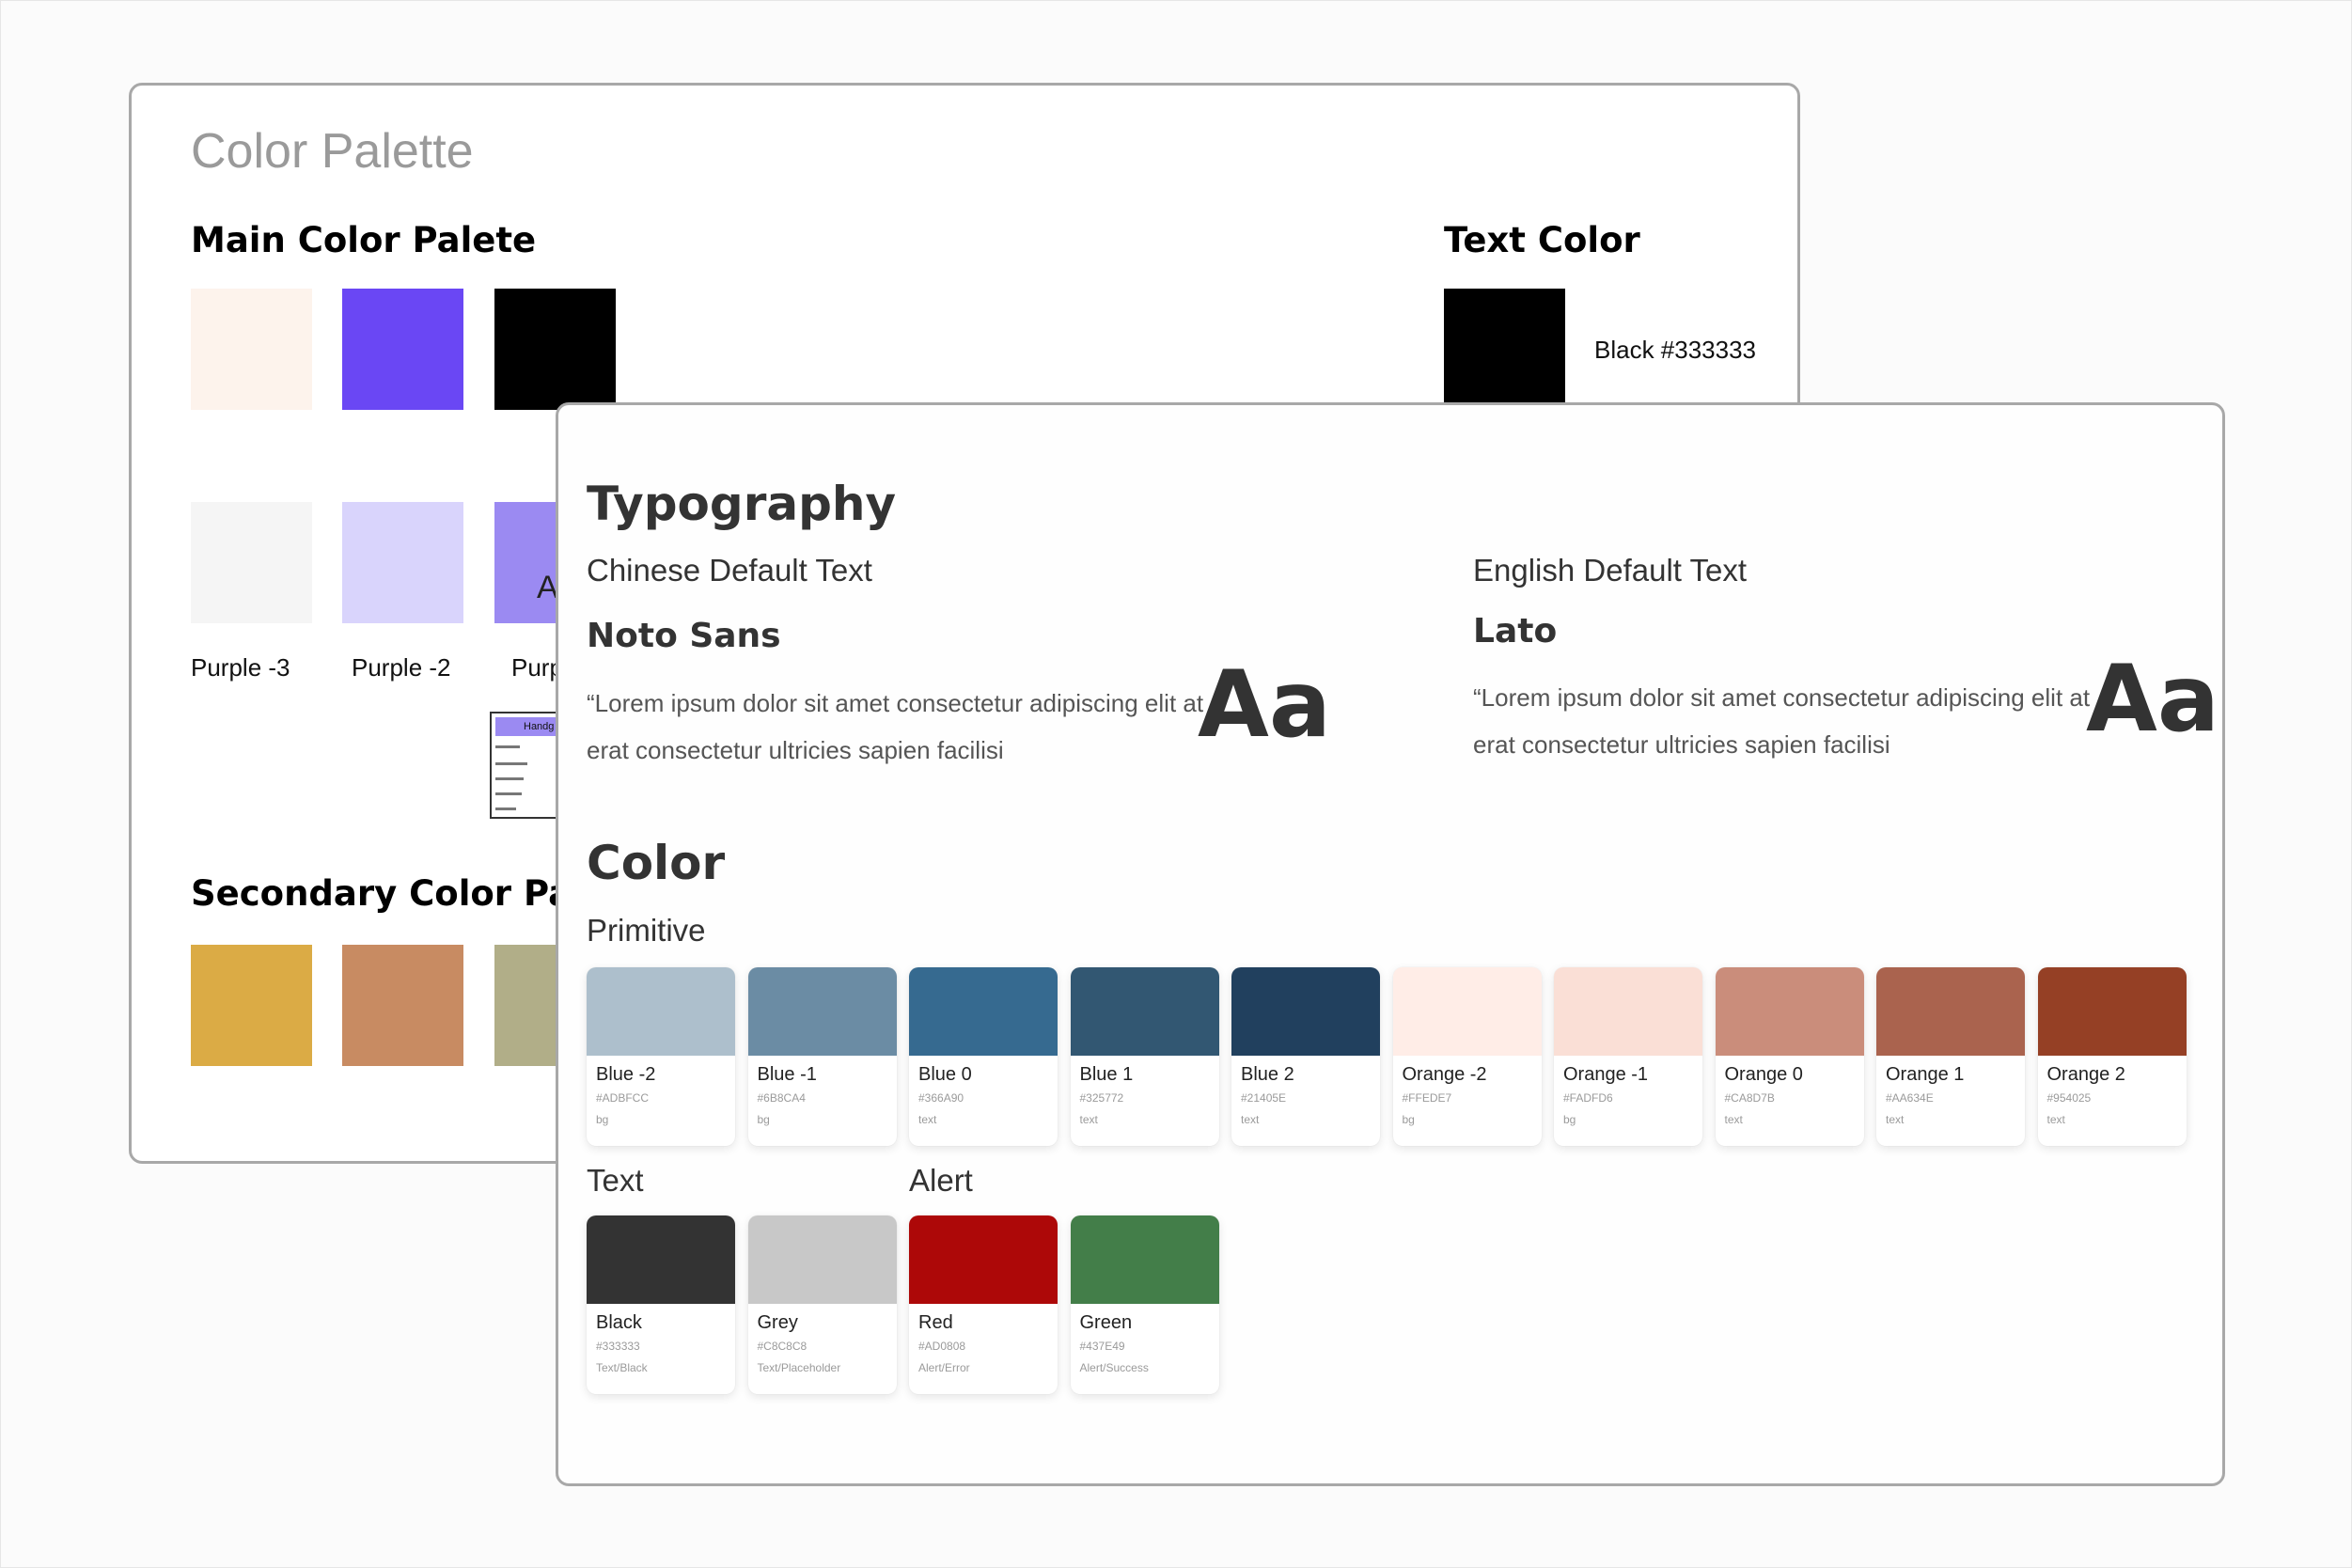 The height and width of the screenshot is (1568, 2352). I want to click on english-default-label: English Default Text, so click(1610, 570).